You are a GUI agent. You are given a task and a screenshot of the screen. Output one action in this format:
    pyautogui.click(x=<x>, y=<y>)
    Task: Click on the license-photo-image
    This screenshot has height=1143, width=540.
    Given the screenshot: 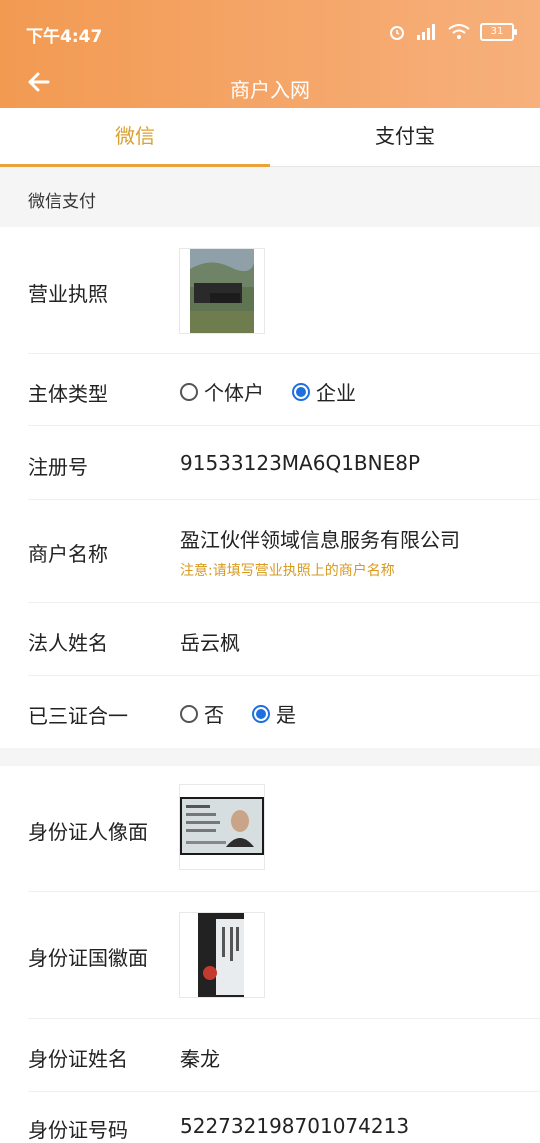 What is the action you would take?
    pyautogui.click(x=222, y=291)
    